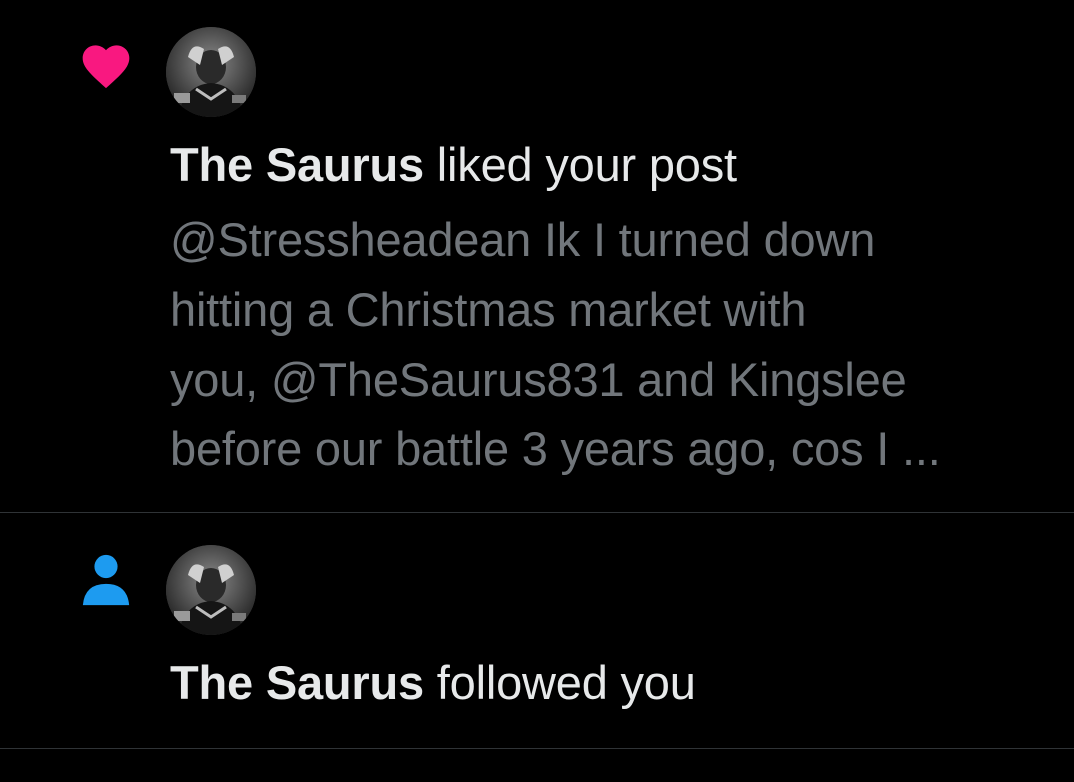 This screenshot has height=782, width=1074. What do you see at coordinates (106, 580) in the screenshot?
I see `person-icon` at bounding box center [106, 580].